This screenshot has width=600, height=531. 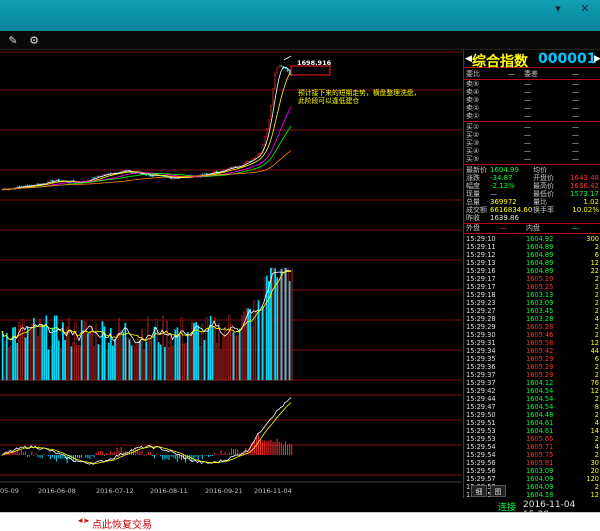 What do you see at coordinates (273, 491) in the screenshot?
I see `date-tick-label: 2016-11-04` at bounding box center [273, 491].